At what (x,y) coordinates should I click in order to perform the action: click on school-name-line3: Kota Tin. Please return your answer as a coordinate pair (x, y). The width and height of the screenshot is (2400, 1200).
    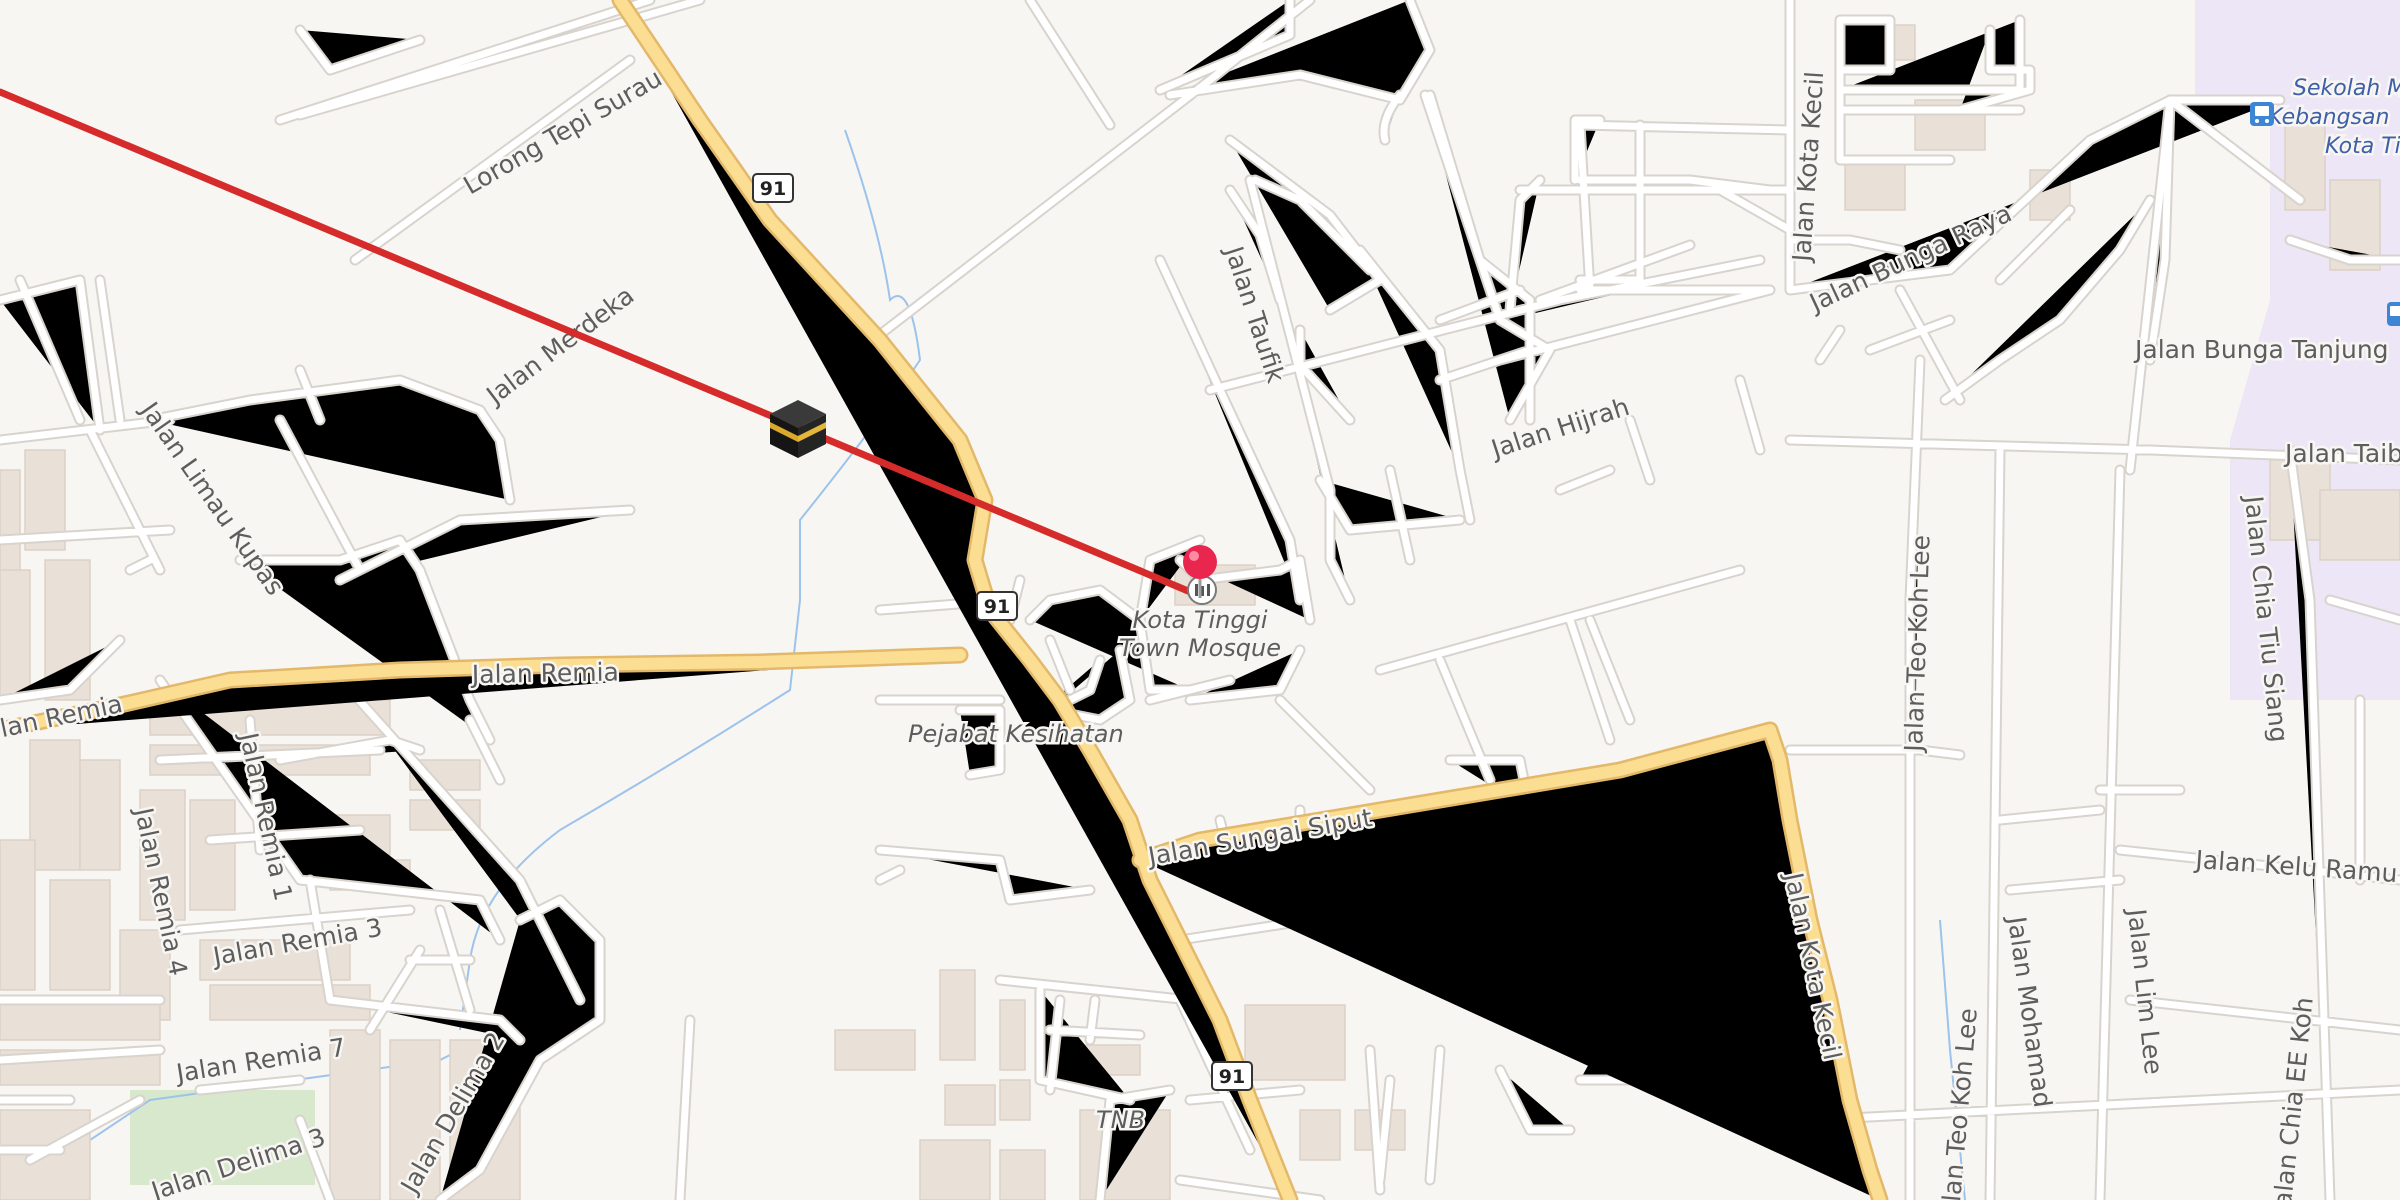
    Looking at the image, I should click on (2362, 146).